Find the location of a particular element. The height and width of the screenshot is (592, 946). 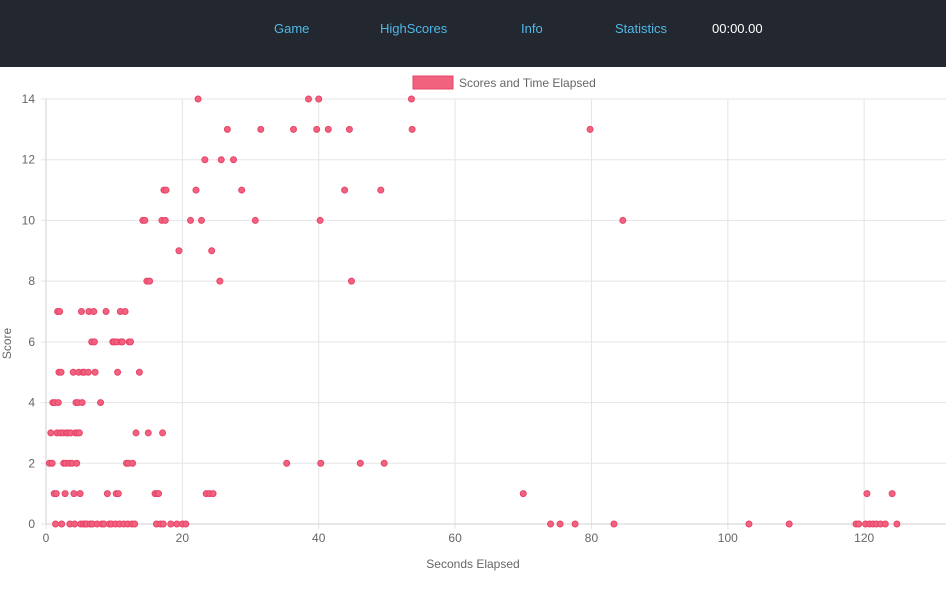

nav-link-highscores: HighScores is located at coordinates (413, 28).